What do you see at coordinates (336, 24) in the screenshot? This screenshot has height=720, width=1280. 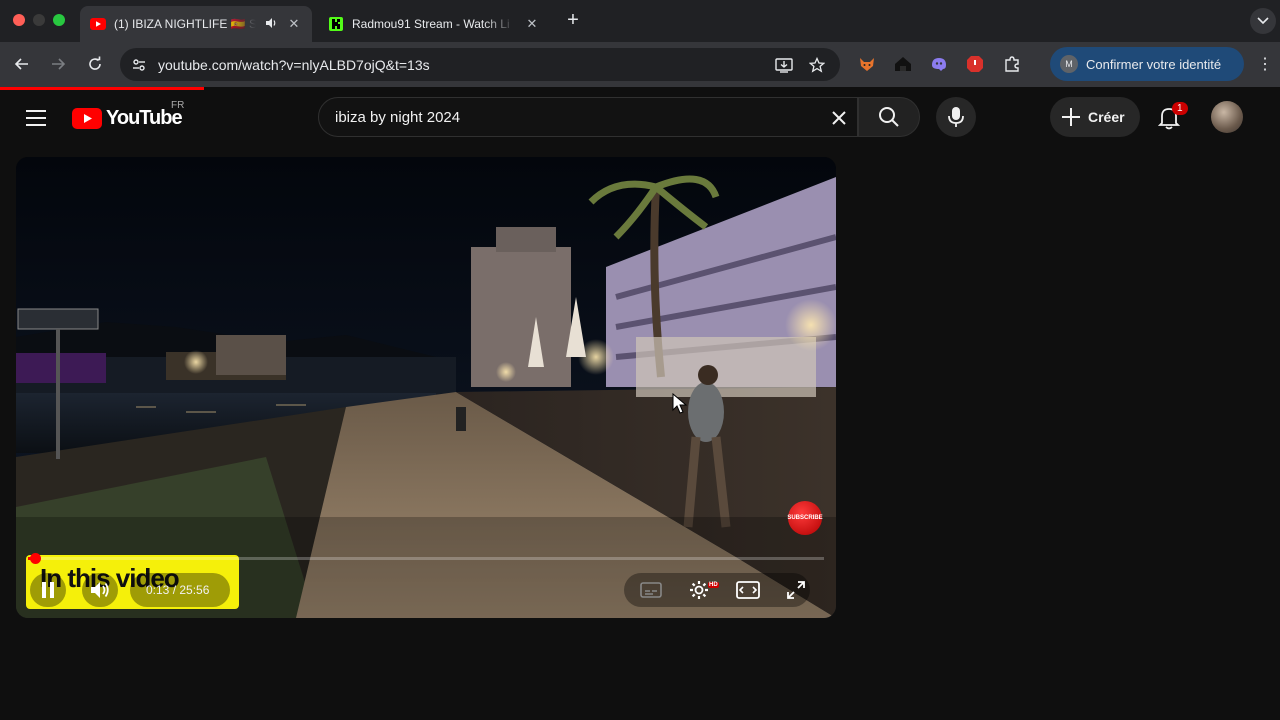 I see `kick-icon` at bounding box center [336, 24].